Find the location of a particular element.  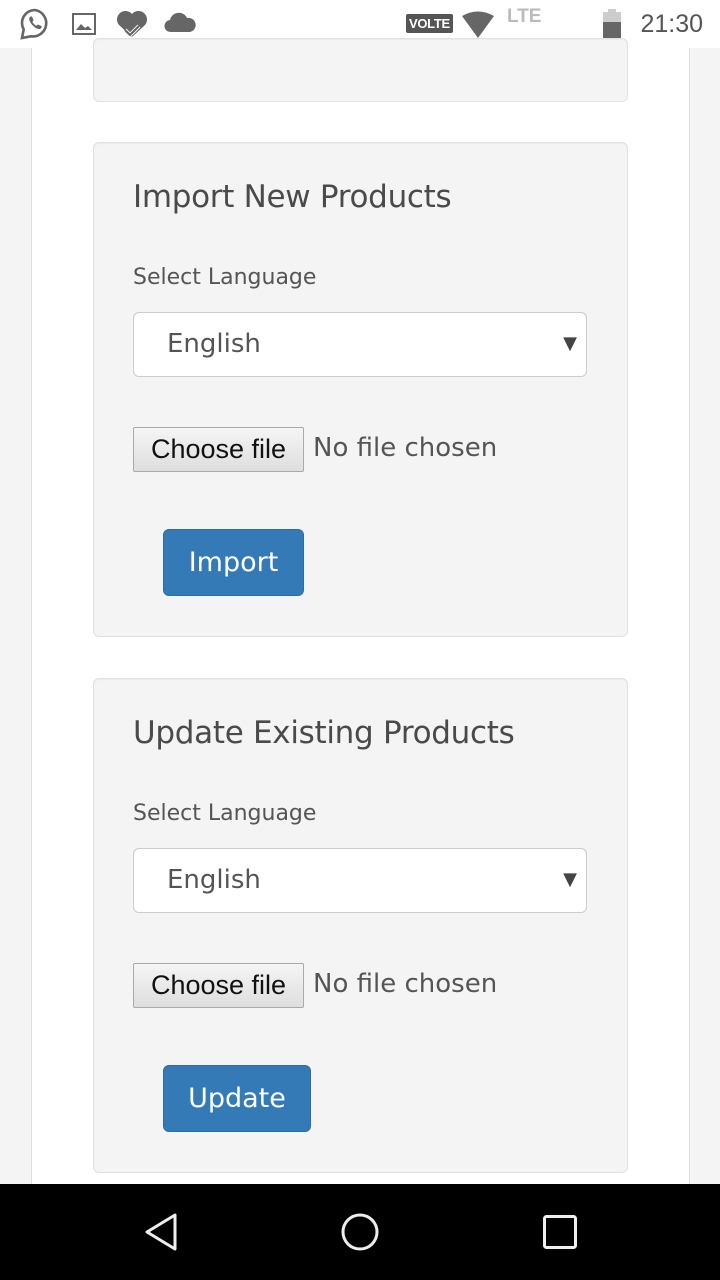

network-type: LTE is located at coordinates (524, 16).